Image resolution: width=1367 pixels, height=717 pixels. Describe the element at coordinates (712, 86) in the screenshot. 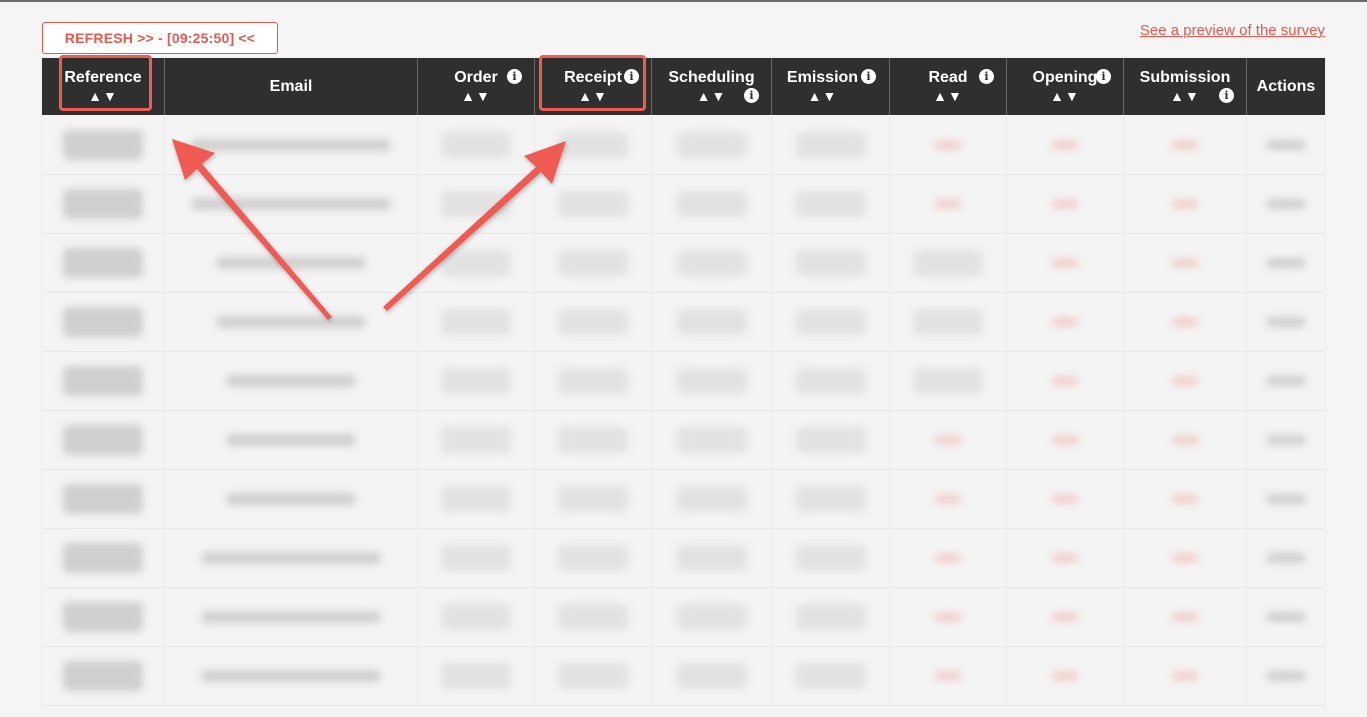

I see `column-header-scheduling: Scheduling ▲▼ i` at that location.